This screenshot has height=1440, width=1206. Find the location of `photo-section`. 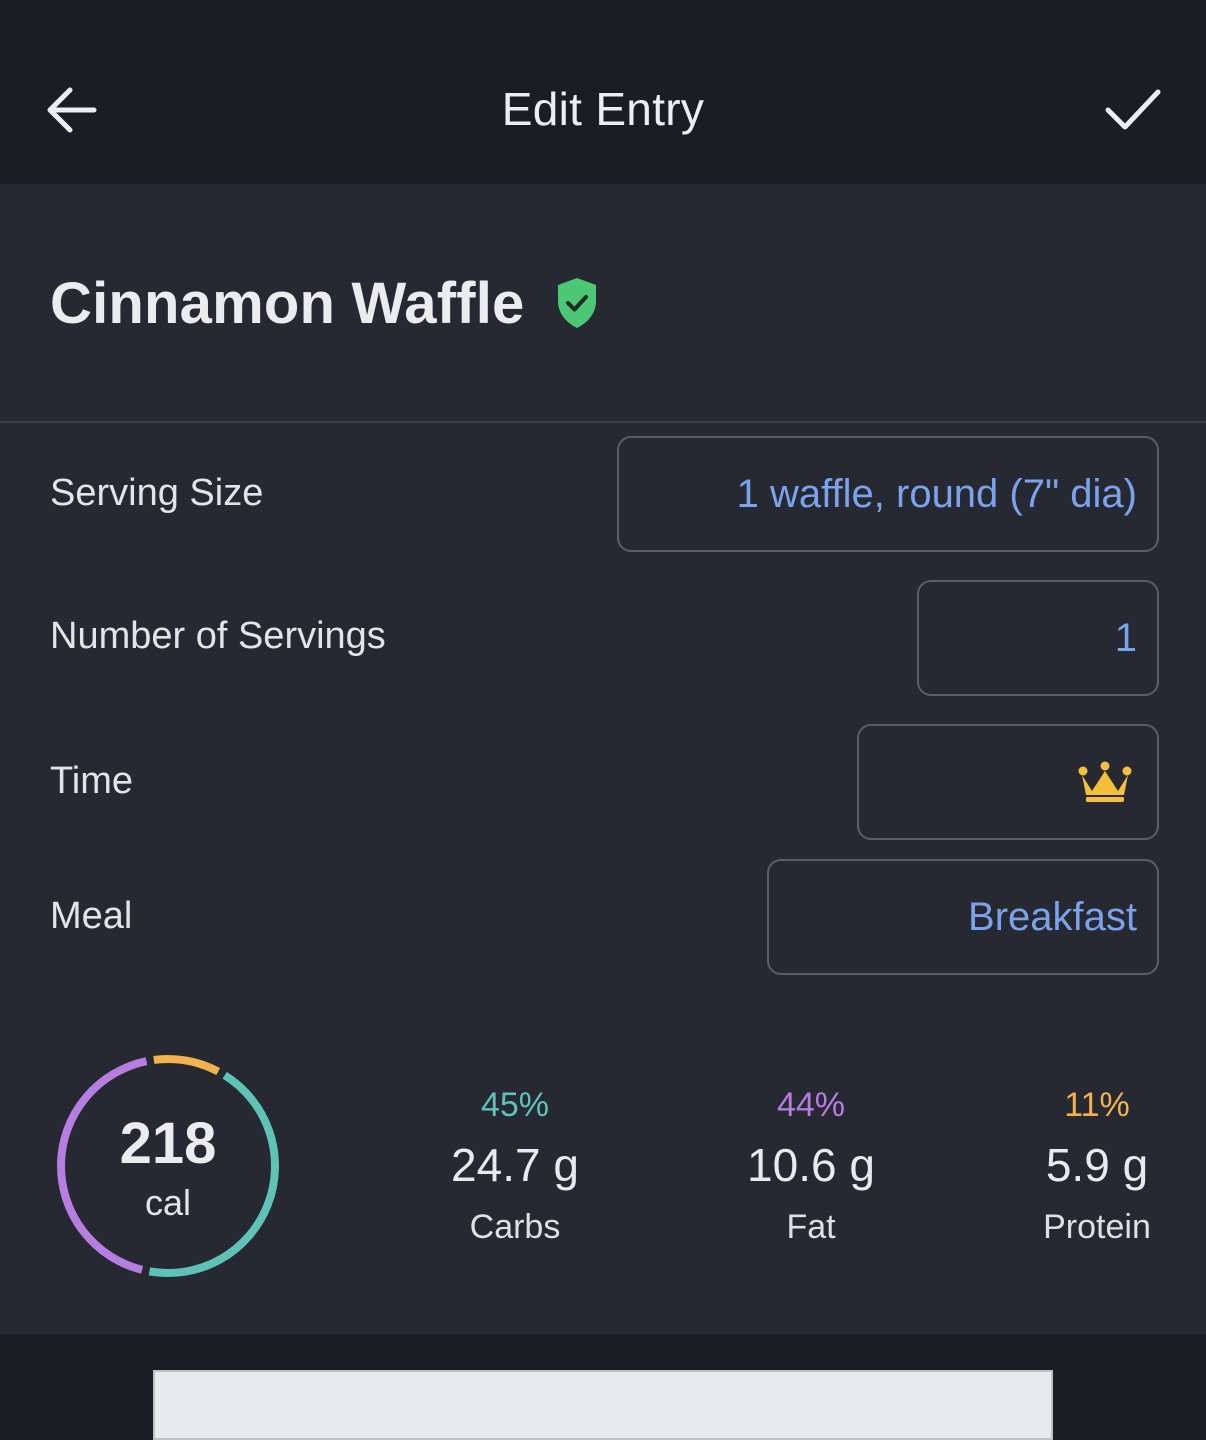

photo-section is located at coordinates (603, 1387).